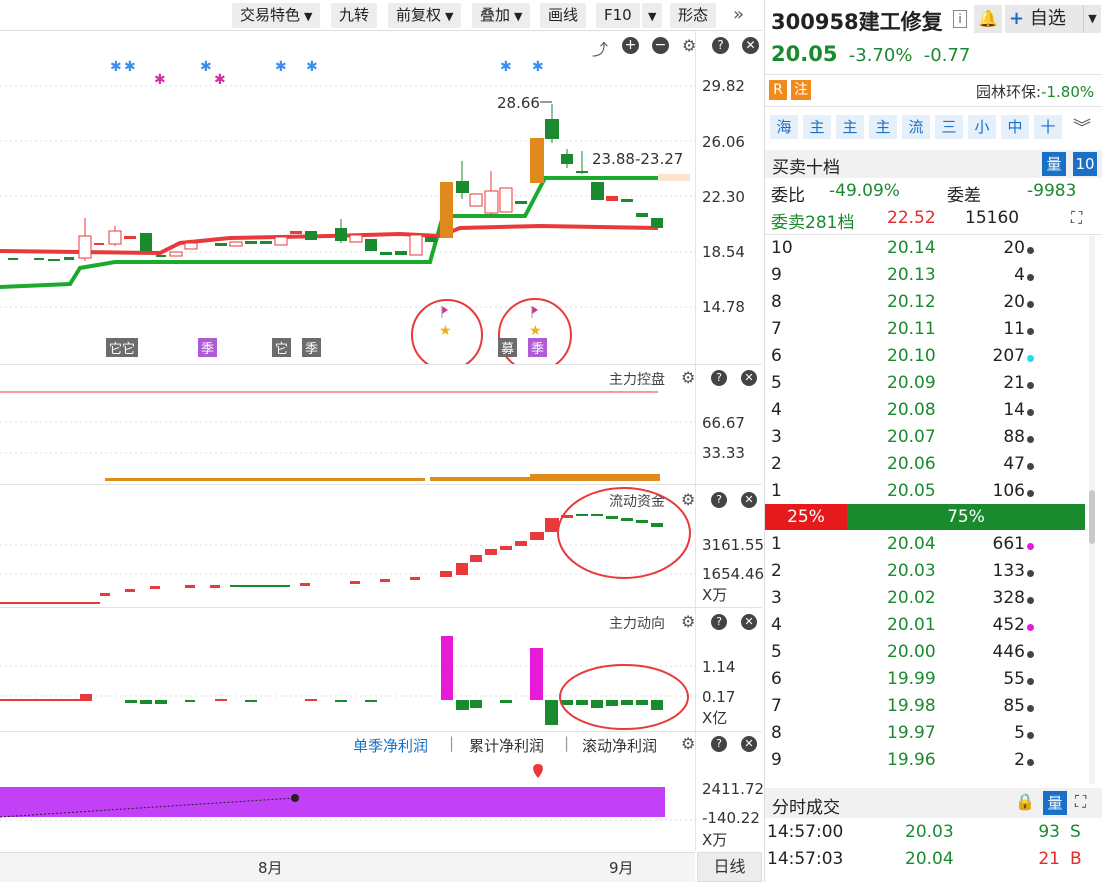 The image size is (1102, 882). What do you see at coordinates (1075, 832) in the screenshot?
I see `tick-side: S` at bounding box center [1075, 832].